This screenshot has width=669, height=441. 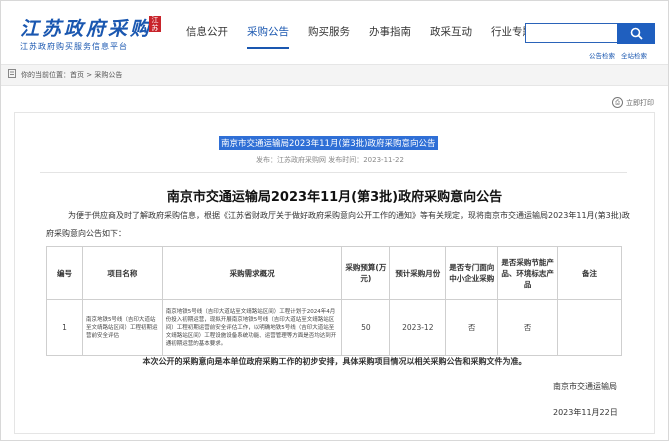 I want to click on main-nav: 信息公开 采购公告 购买服务 办事指南 政采互动 行业专题, so click(x=369, y=36).